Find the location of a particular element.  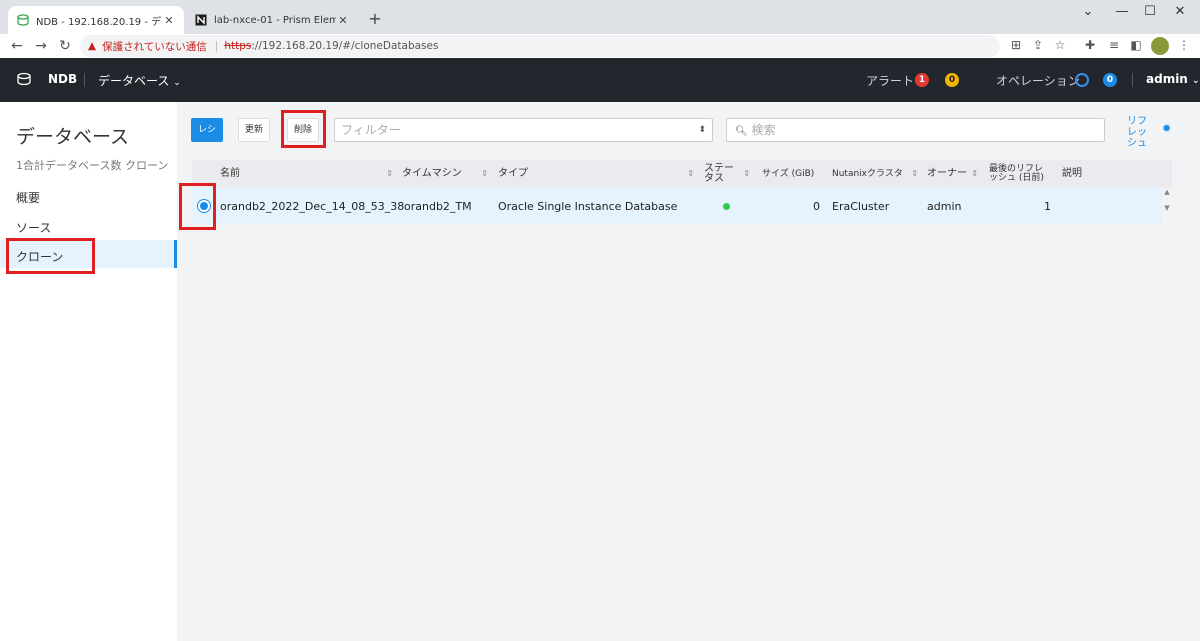

reload-icon: ↻ is located at coordinates (65, 46).